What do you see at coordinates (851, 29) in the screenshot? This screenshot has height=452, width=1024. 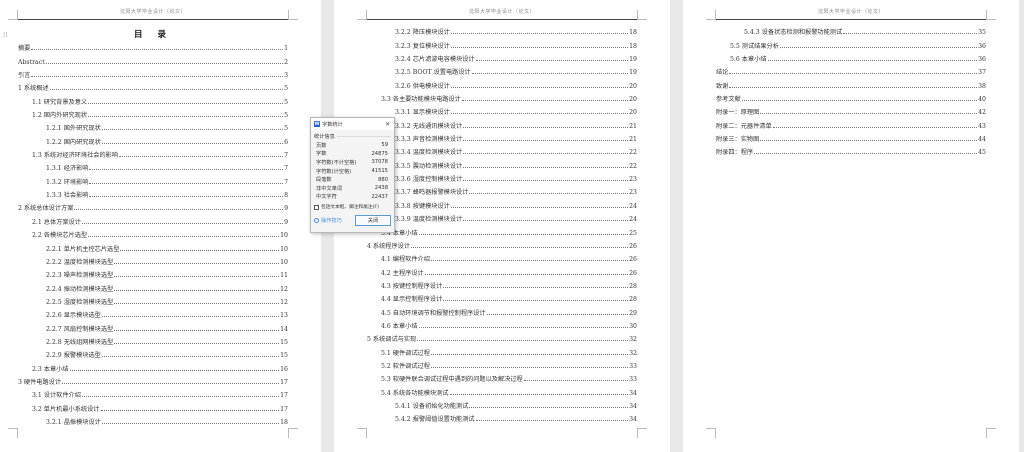 I see `toc-entry: 5.4.3 设备状态检测和报警功能测试 35` at bounding box center [851, 29].